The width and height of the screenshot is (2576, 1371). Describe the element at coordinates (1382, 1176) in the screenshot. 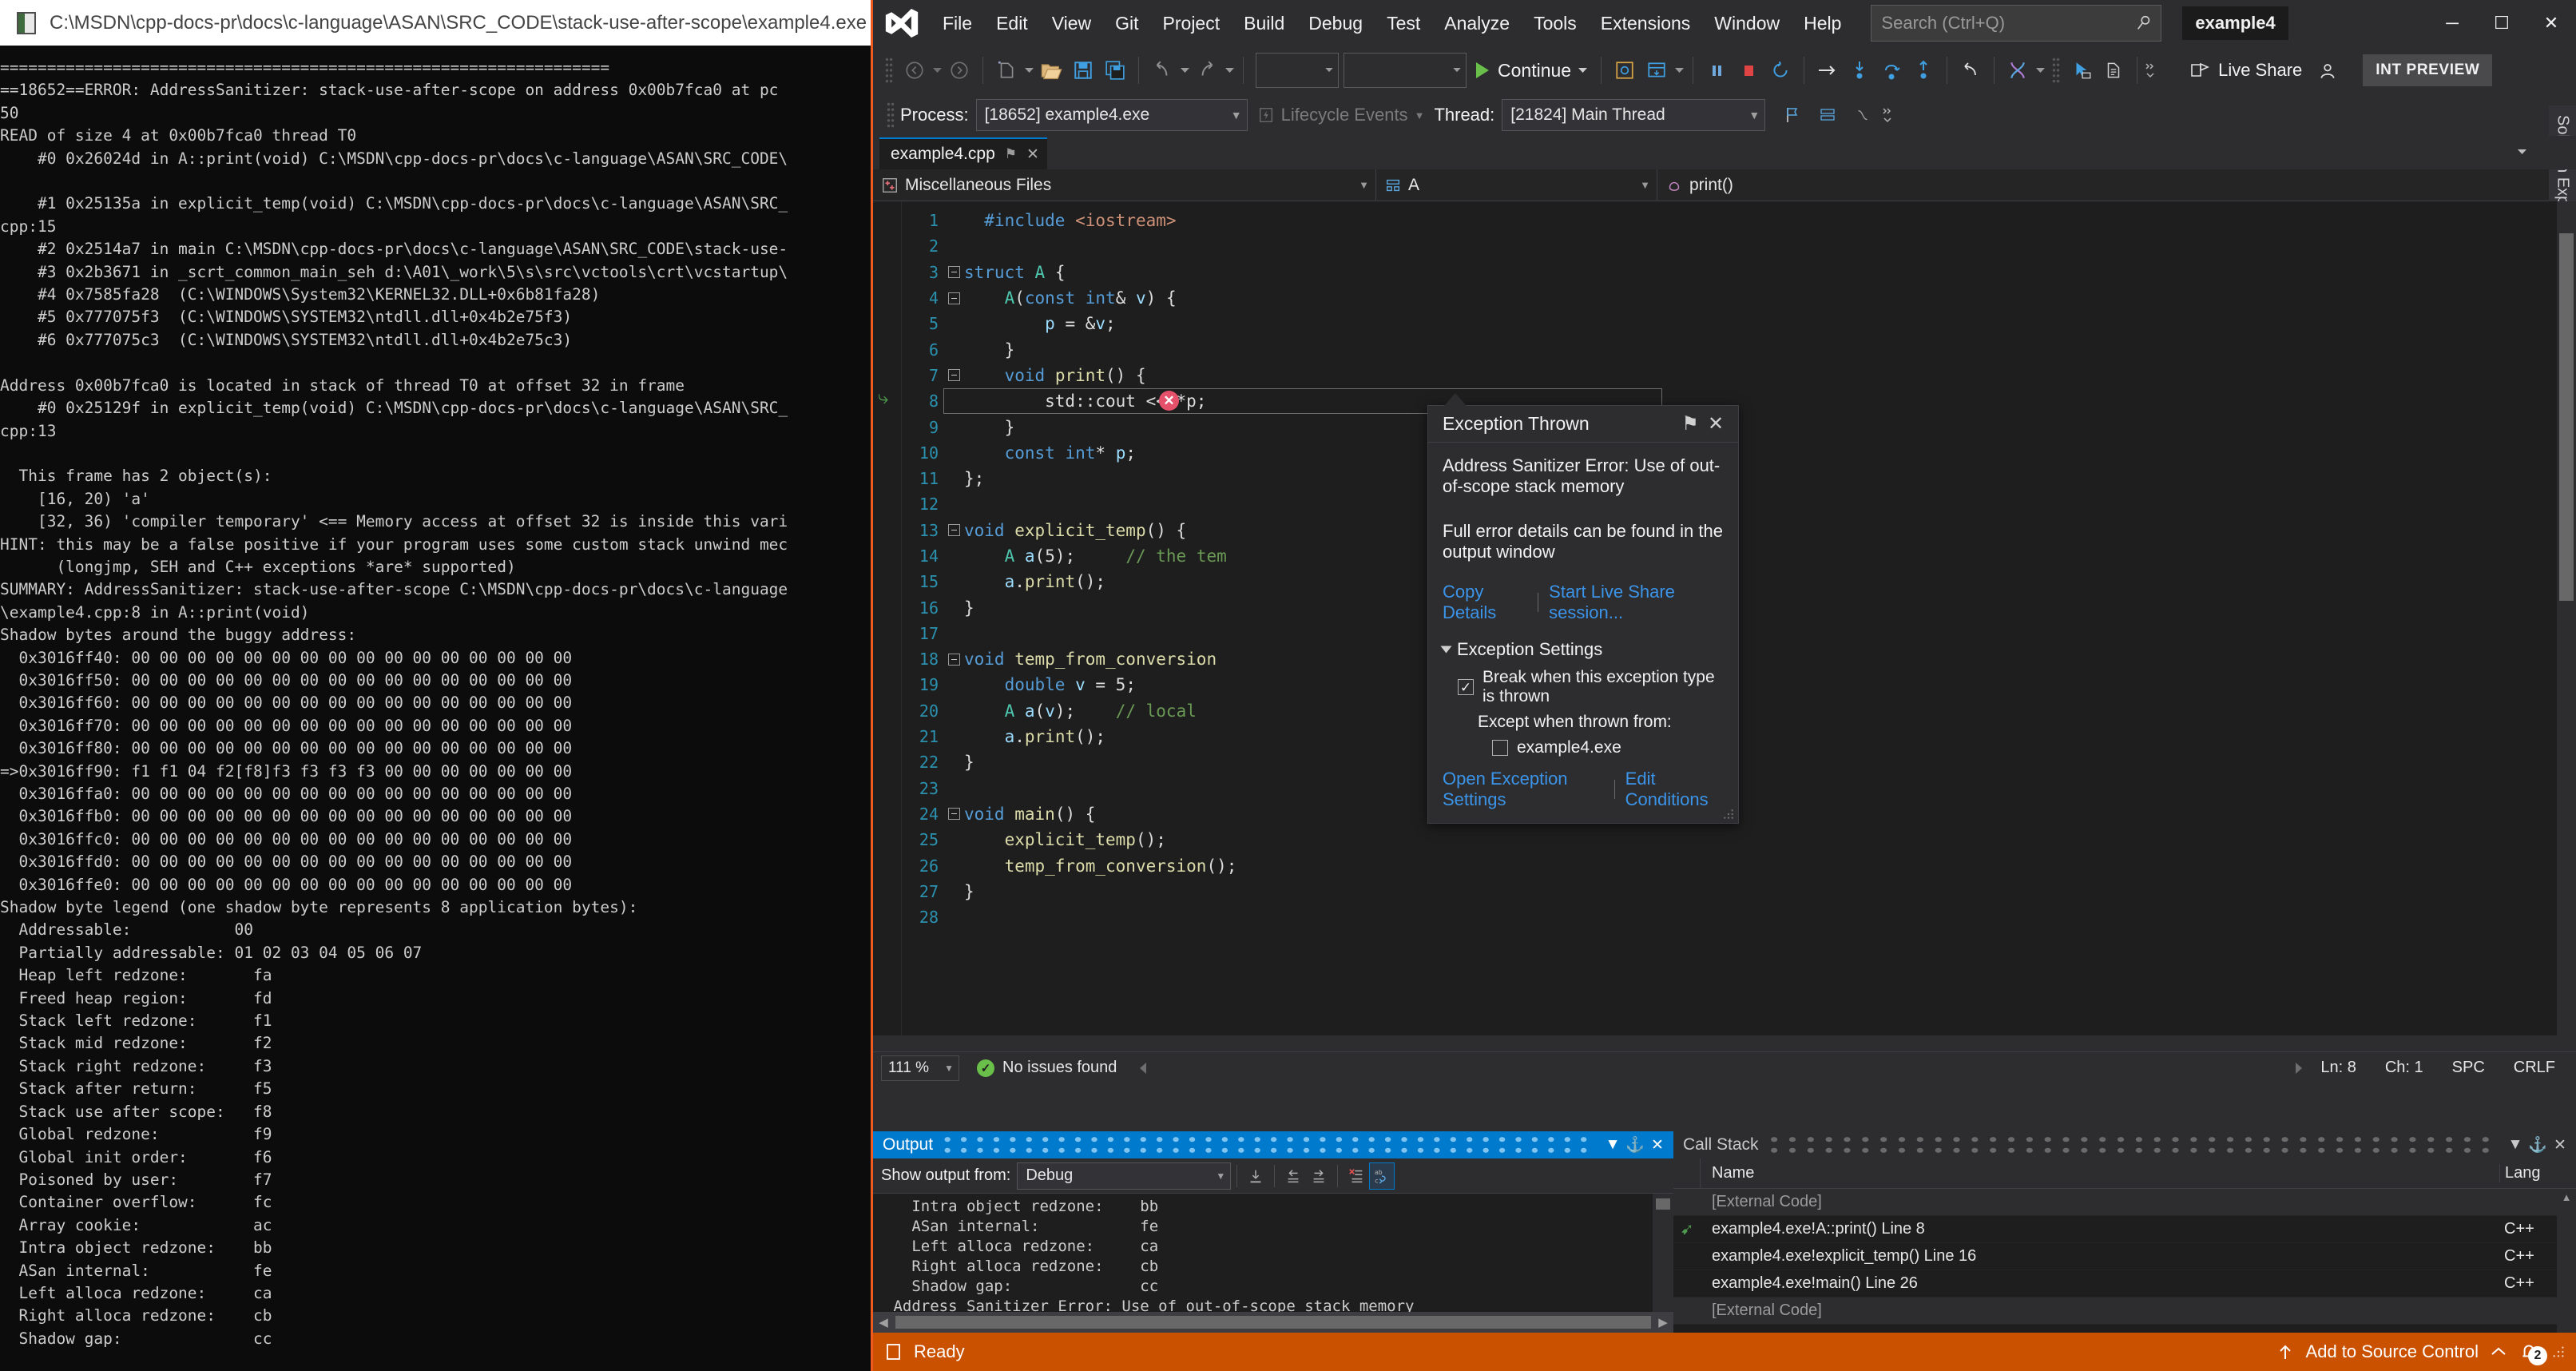

I see `toggle-word-wrap-button: ab c` at that location.